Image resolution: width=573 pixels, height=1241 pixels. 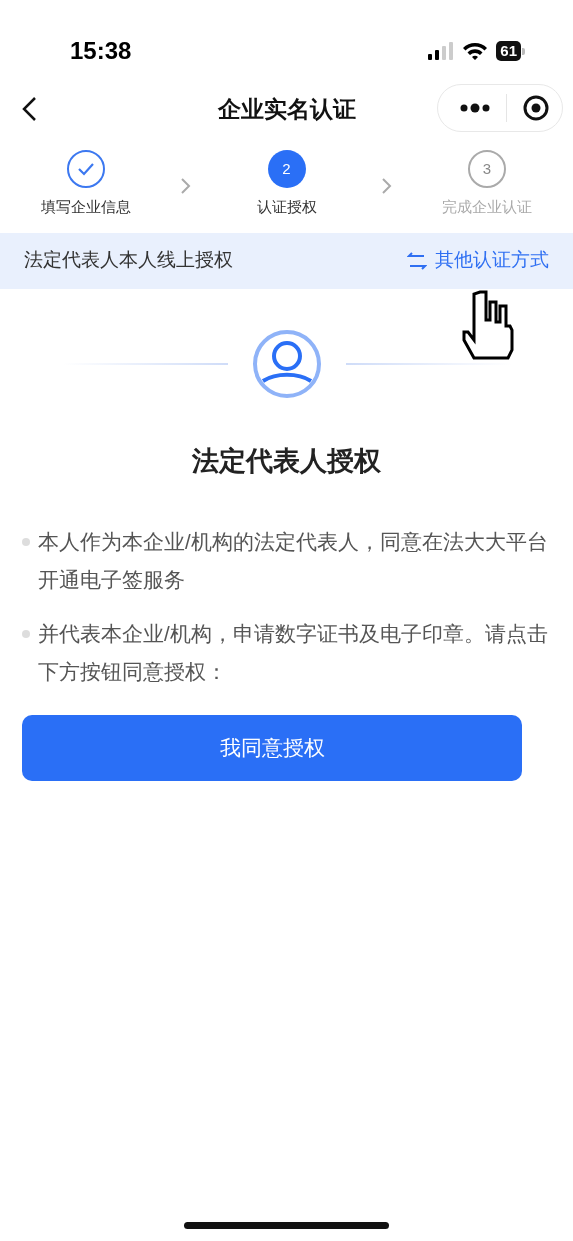 I want to click on bullet-text: 并代表本企业/机构，申请数字证书及电子印章。请点击下方按钮同意授权：, so click(x=293, y=653).